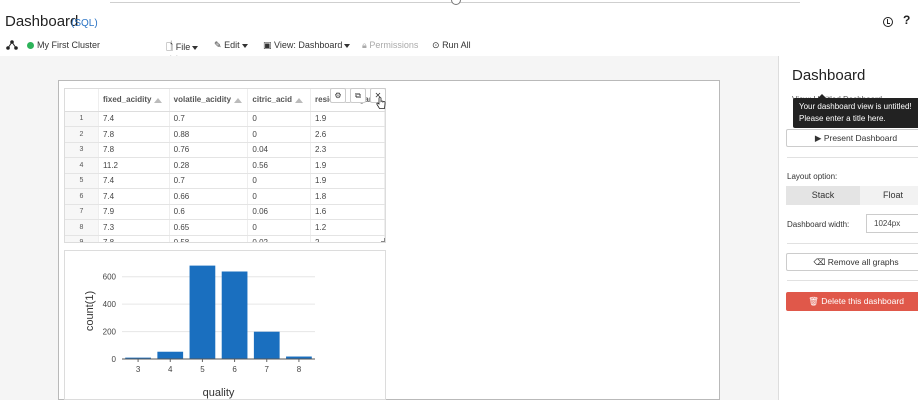  I want to click on table-cell: 1.6, so click(347, 212).